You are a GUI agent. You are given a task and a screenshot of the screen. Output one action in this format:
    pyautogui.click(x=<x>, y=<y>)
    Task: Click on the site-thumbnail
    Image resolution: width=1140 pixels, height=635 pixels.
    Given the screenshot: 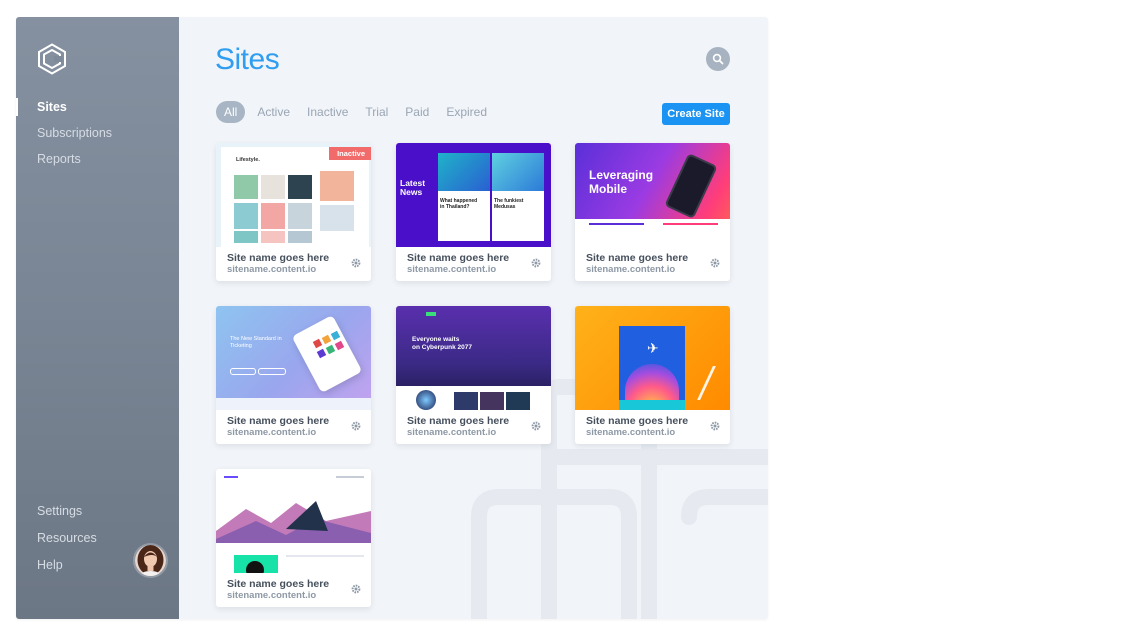 What is the action you would take?
    pyautogui.click(x=293, y=521)
    